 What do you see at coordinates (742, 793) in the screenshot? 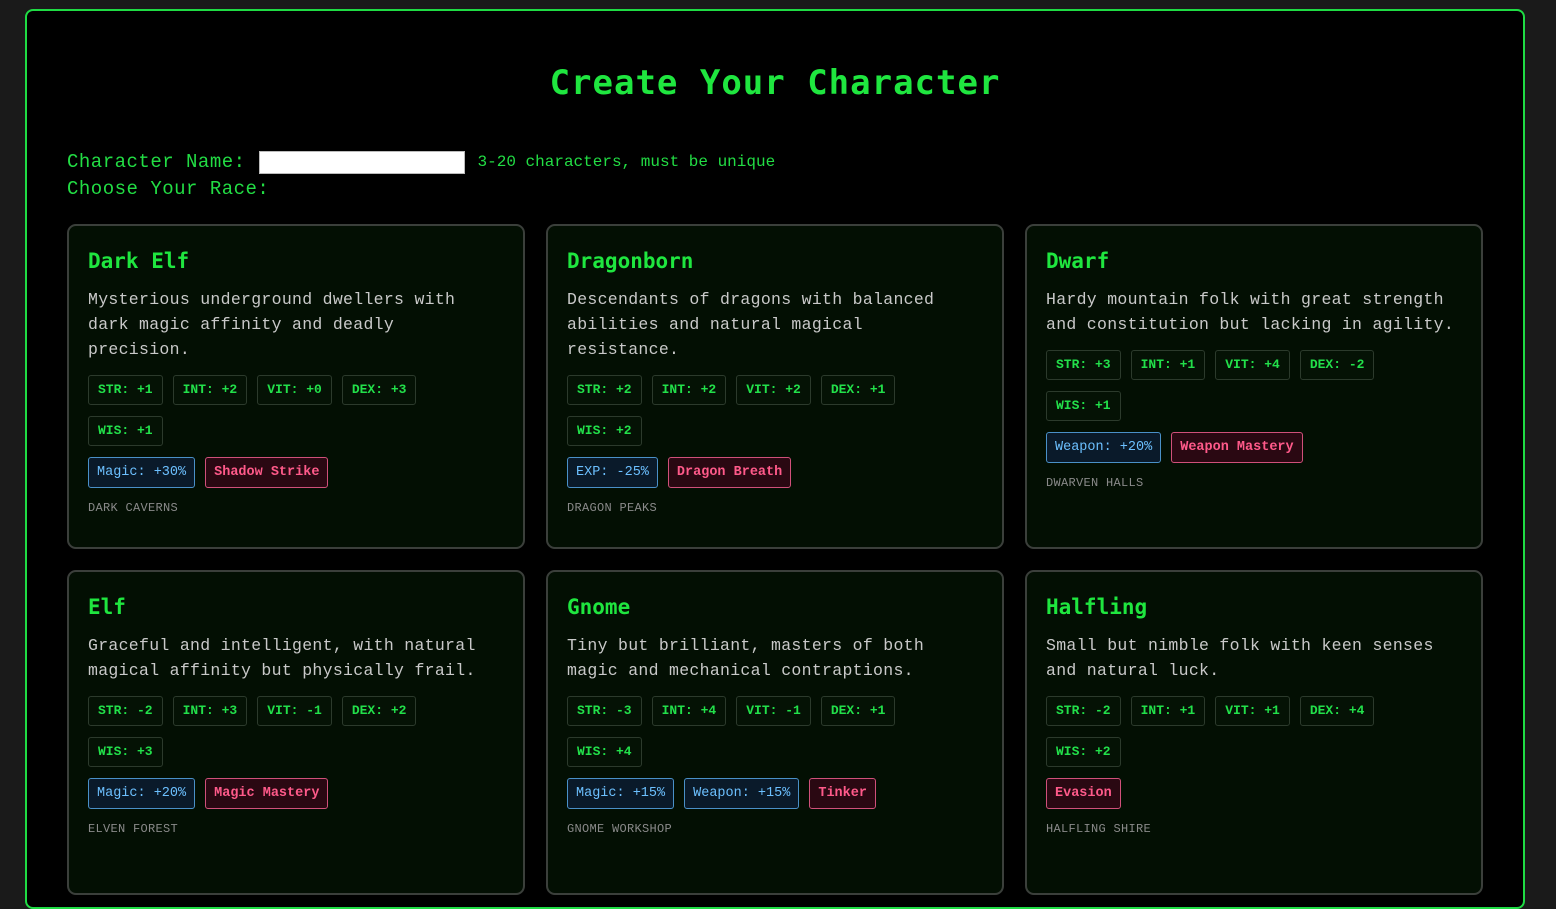
I see `bonus-badge: Weapon: +15%` at bounding box center [742, 793].